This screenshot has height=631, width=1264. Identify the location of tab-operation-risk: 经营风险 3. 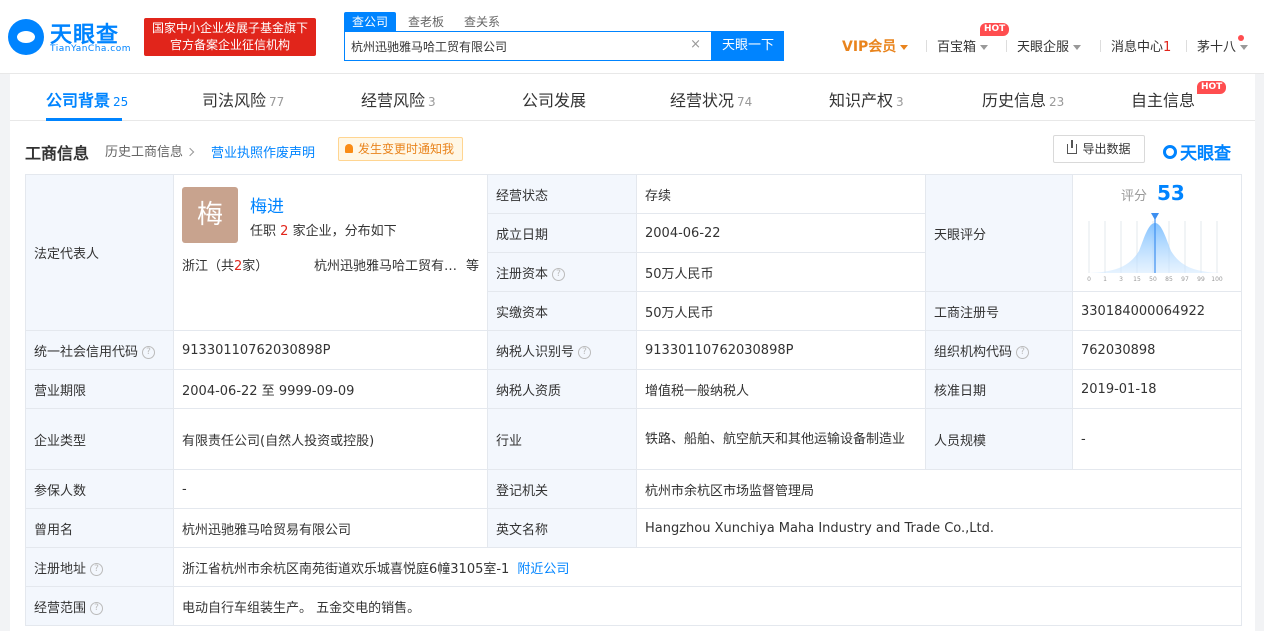
(398, 99).